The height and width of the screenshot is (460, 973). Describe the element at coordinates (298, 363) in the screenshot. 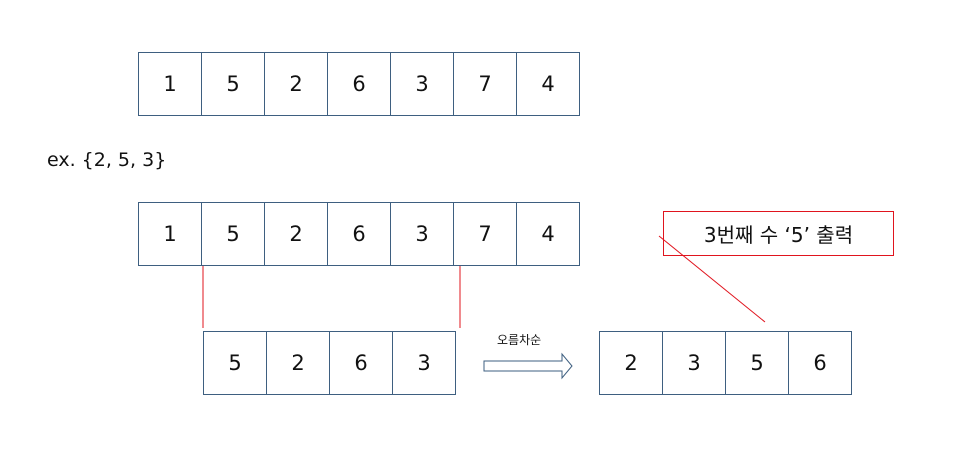

I see `subarray-cell: 2` at that location.